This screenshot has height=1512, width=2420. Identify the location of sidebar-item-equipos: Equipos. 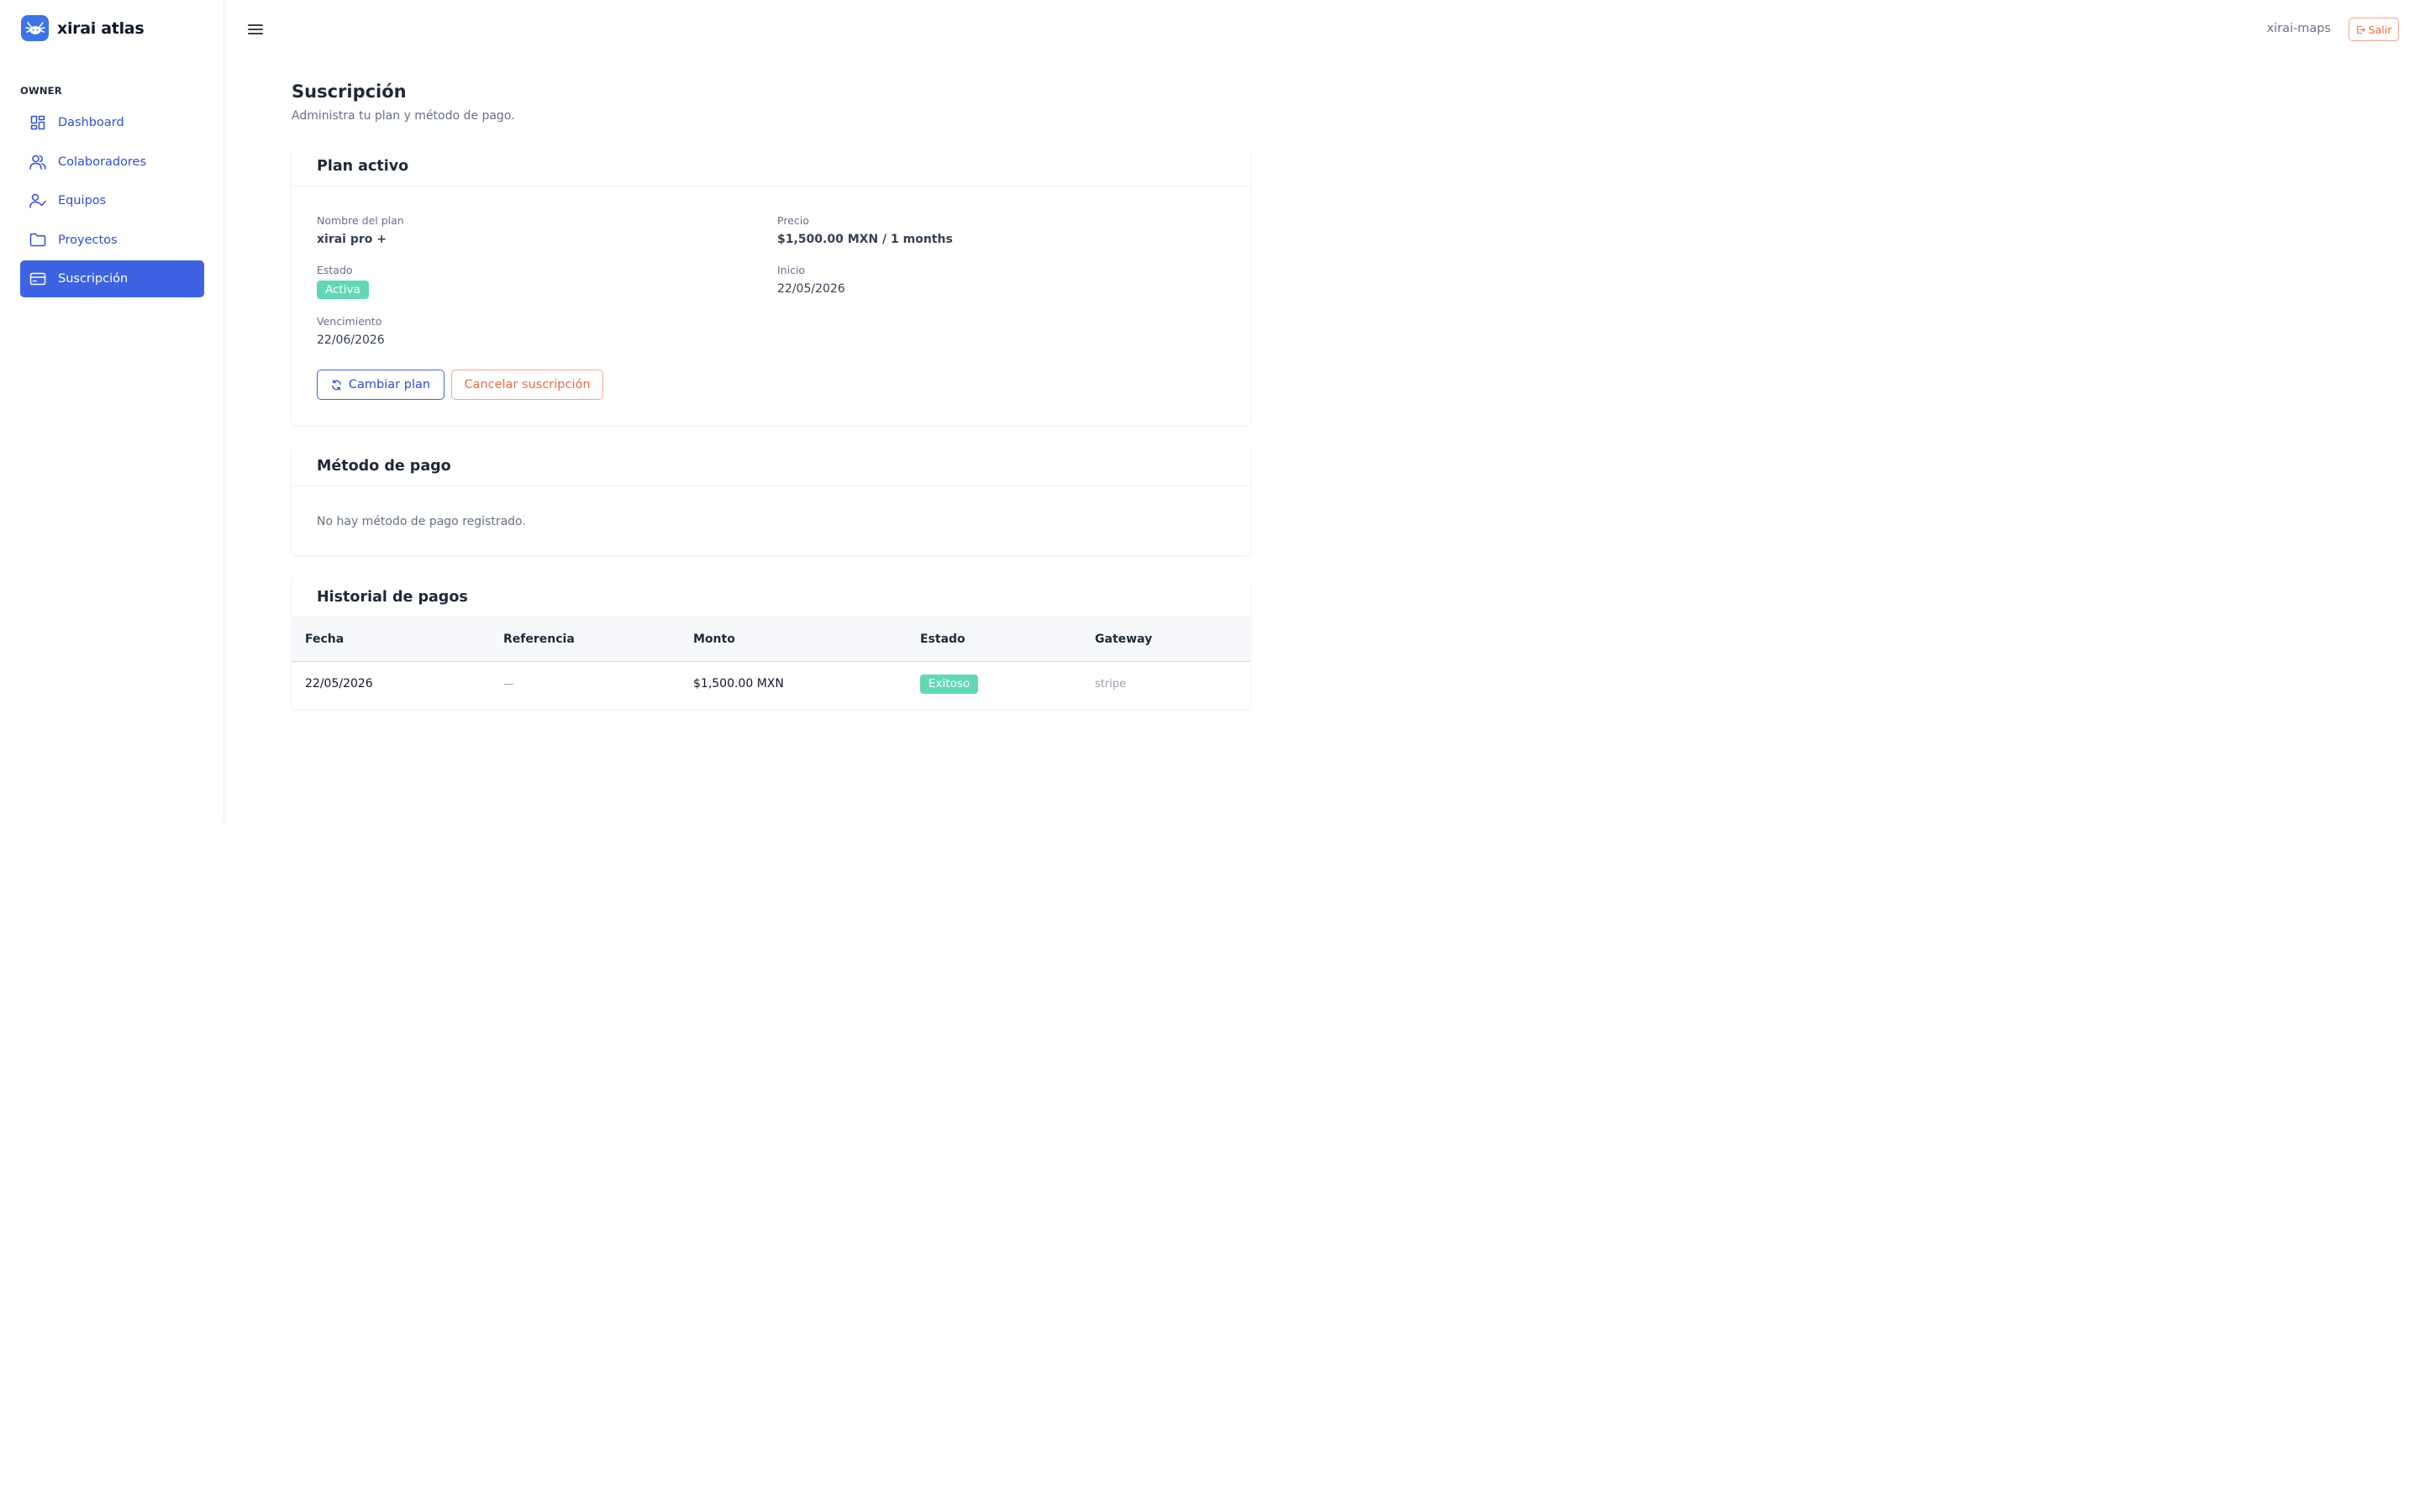
(112, 200).